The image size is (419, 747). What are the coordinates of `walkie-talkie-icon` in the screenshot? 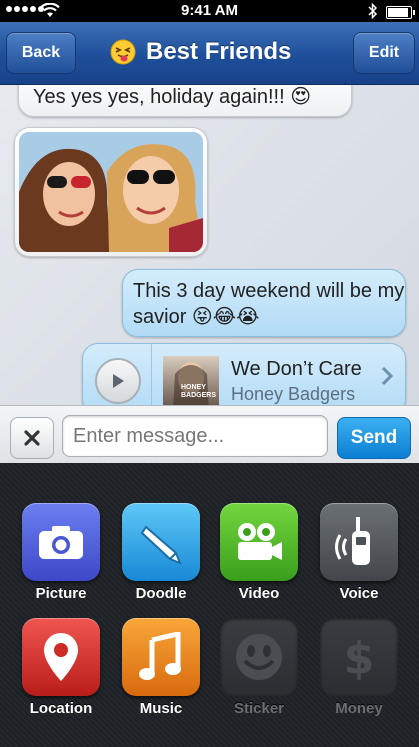 It's located at (359, 542).